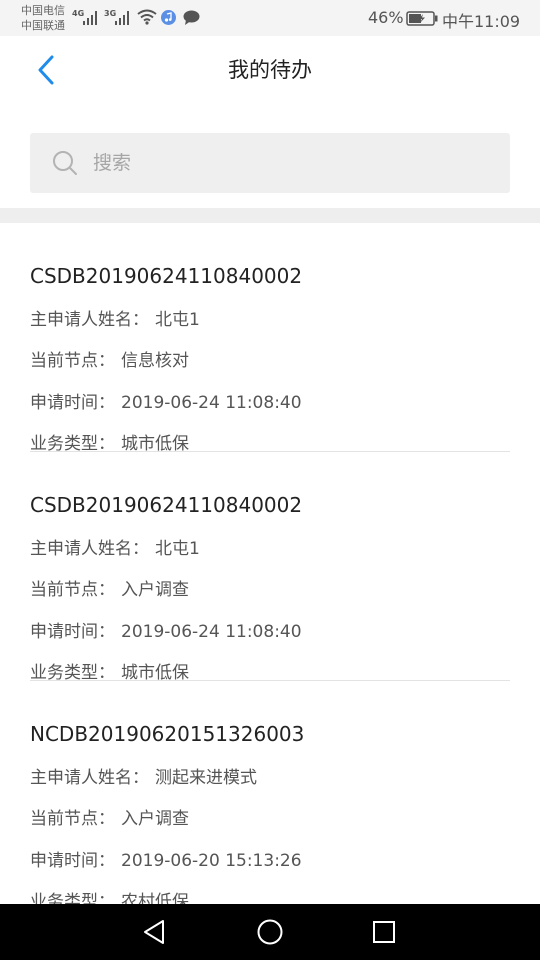 This screenshot has height=960, width=540. I want to click on nav-home-button, so click(270, 932).